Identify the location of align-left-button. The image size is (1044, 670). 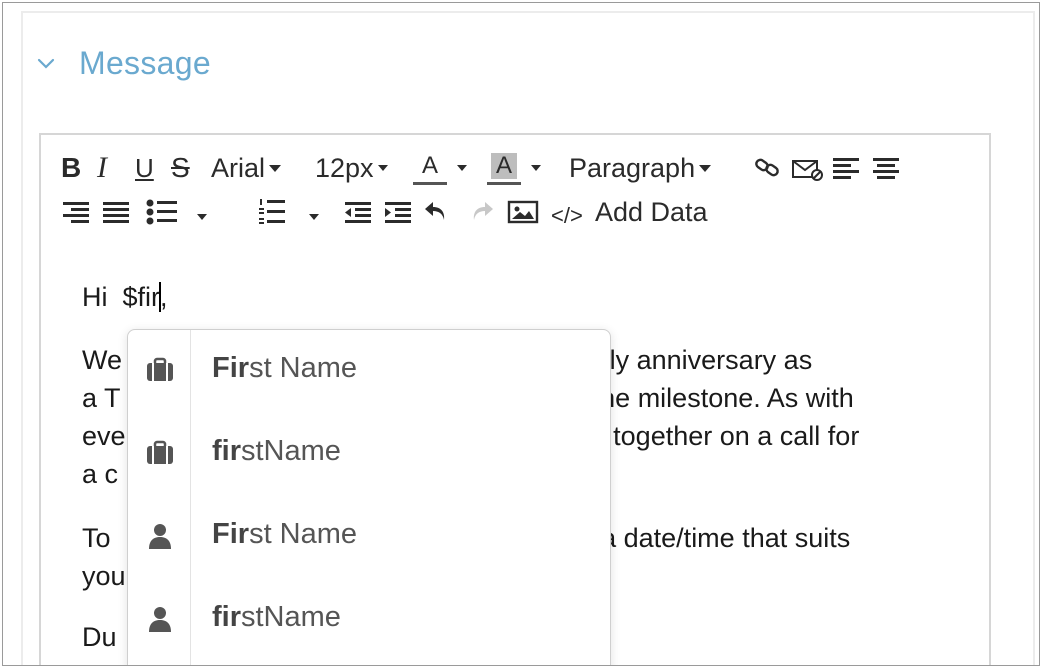
(851, 168).